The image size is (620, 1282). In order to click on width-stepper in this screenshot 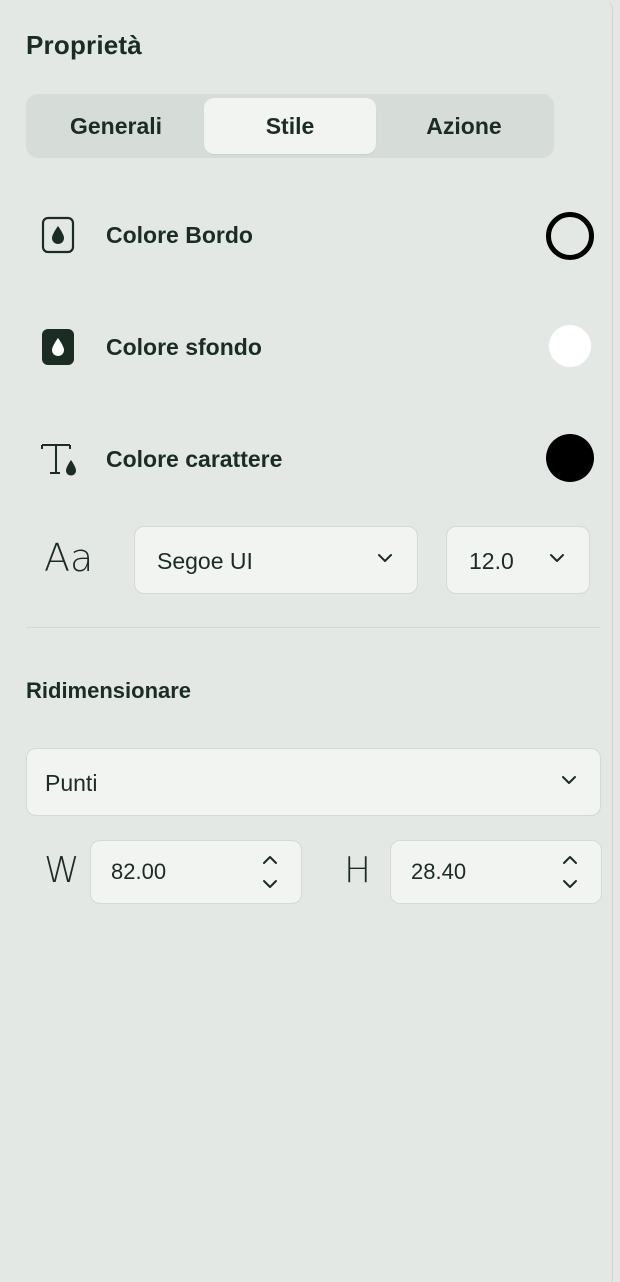, I will do `click(196, 872)`.